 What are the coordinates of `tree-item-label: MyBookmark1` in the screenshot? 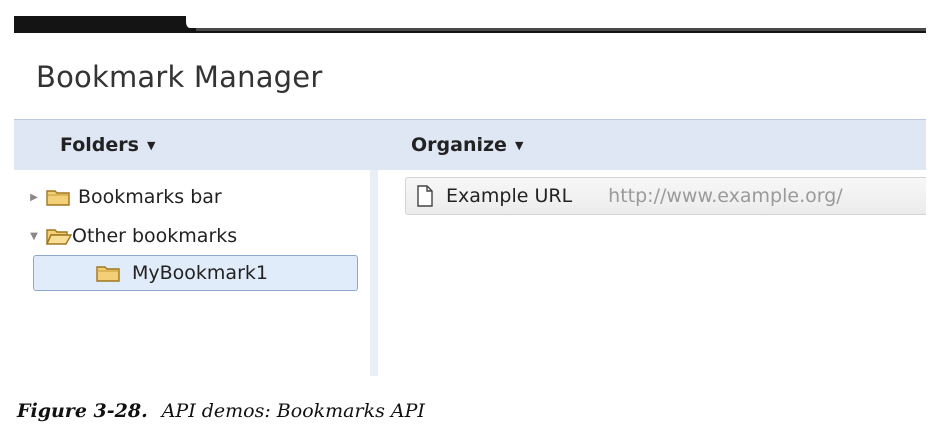 It's located at (200, 273).